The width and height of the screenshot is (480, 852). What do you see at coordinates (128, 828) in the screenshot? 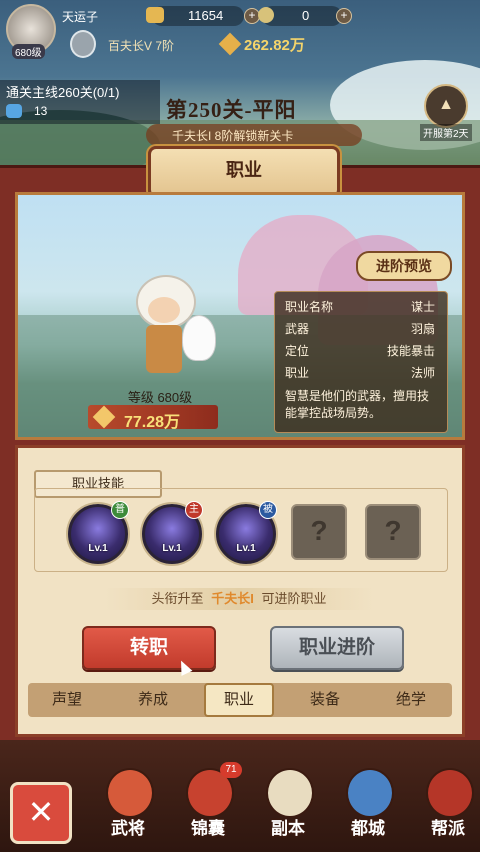
I see `nav-label: 武将` at bounding box center [128, 828].